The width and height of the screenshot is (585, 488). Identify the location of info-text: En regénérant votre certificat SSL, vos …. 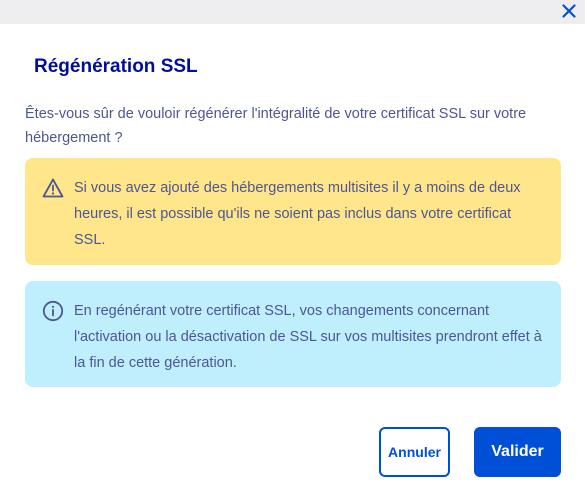
(308, 337).